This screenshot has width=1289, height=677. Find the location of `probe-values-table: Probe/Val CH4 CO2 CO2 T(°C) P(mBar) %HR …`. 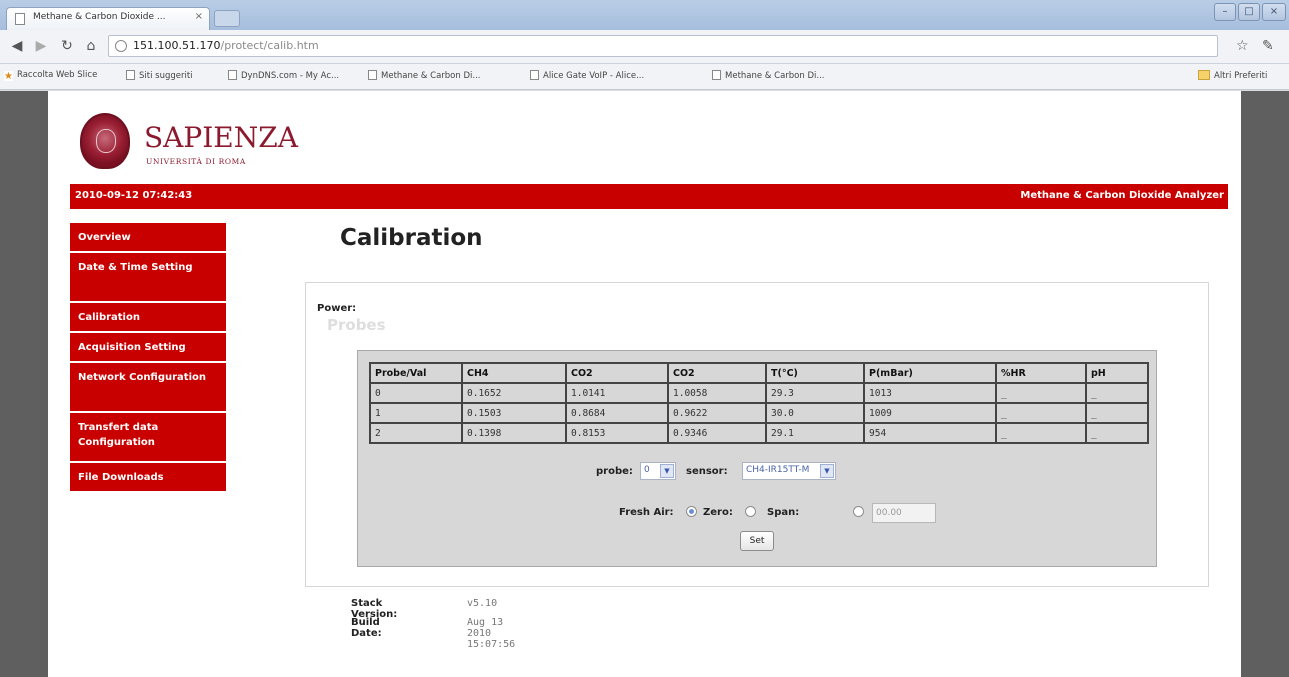

probe-values-table: Probe/Val CH4 CO2 CO2 T(°C) P(mBar) %HR … is located at coordinates (759, 403).